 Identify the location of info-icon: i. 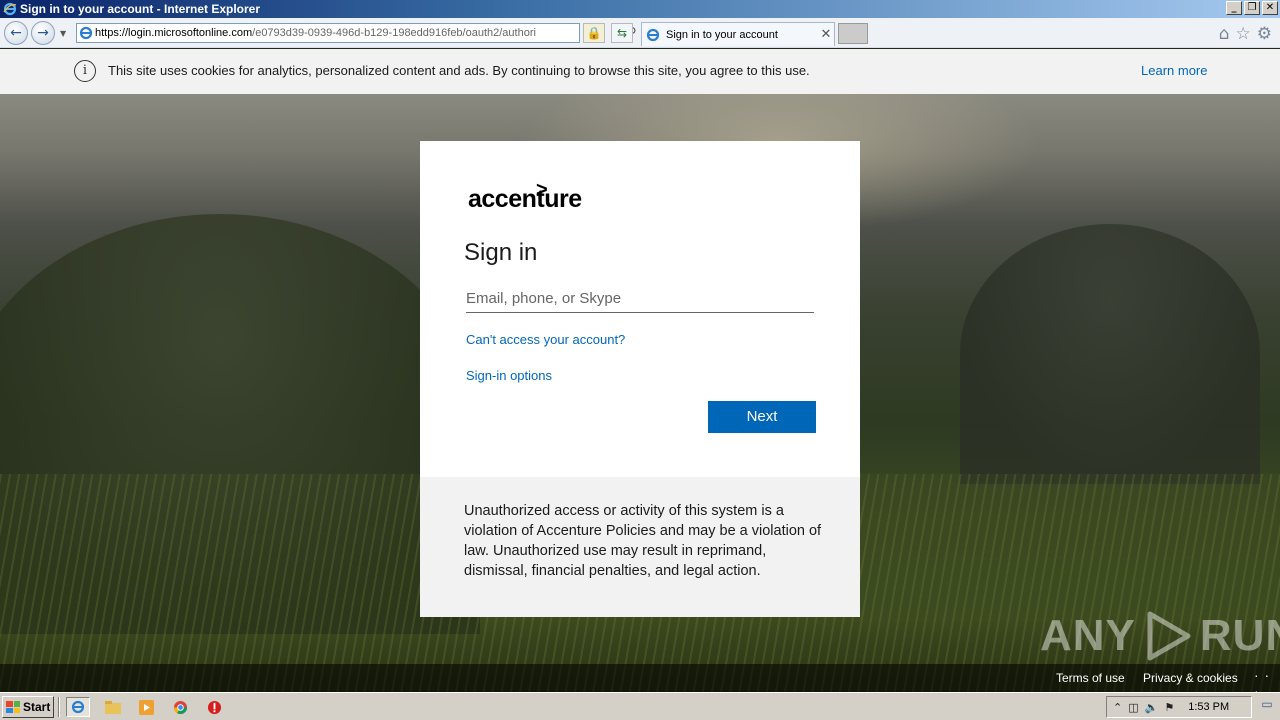
(85, 71).